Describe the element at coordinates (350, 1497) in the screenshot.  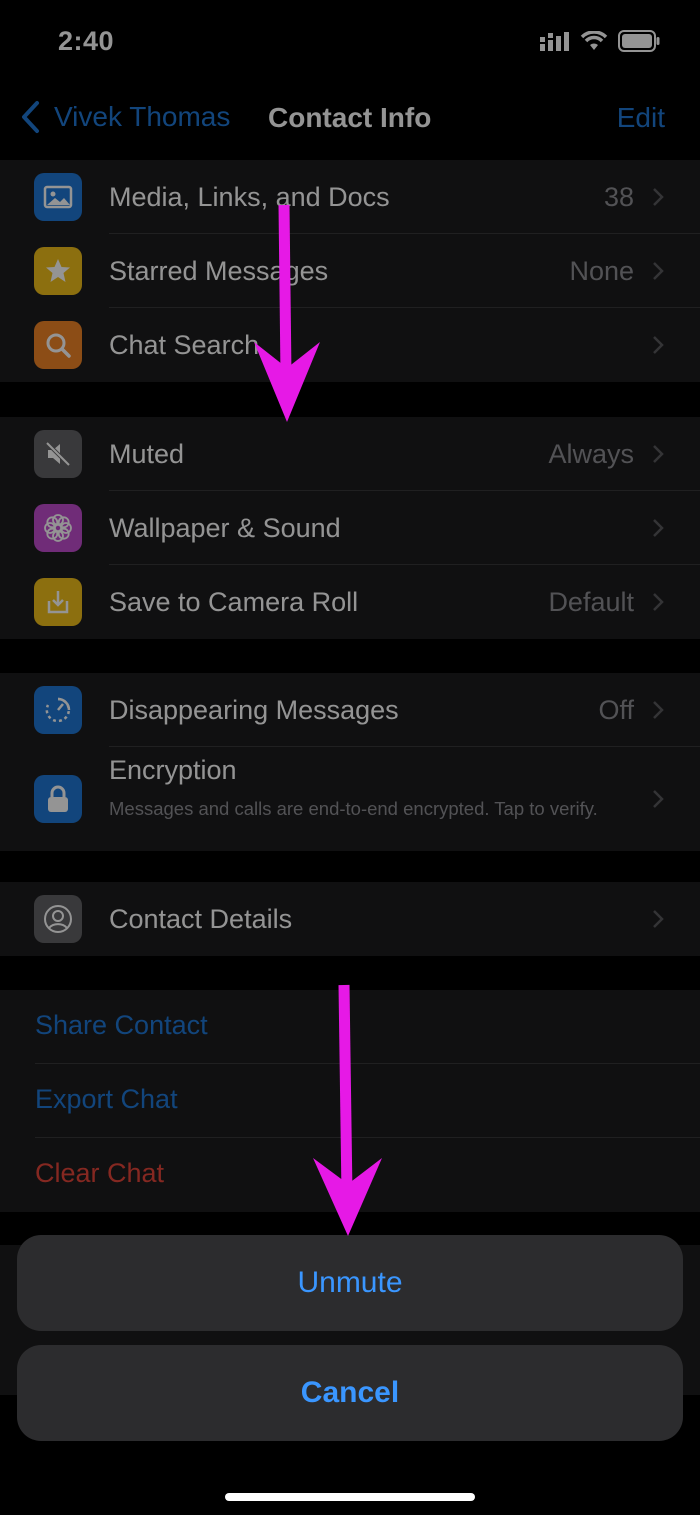
I see `home-indicator` at that location.